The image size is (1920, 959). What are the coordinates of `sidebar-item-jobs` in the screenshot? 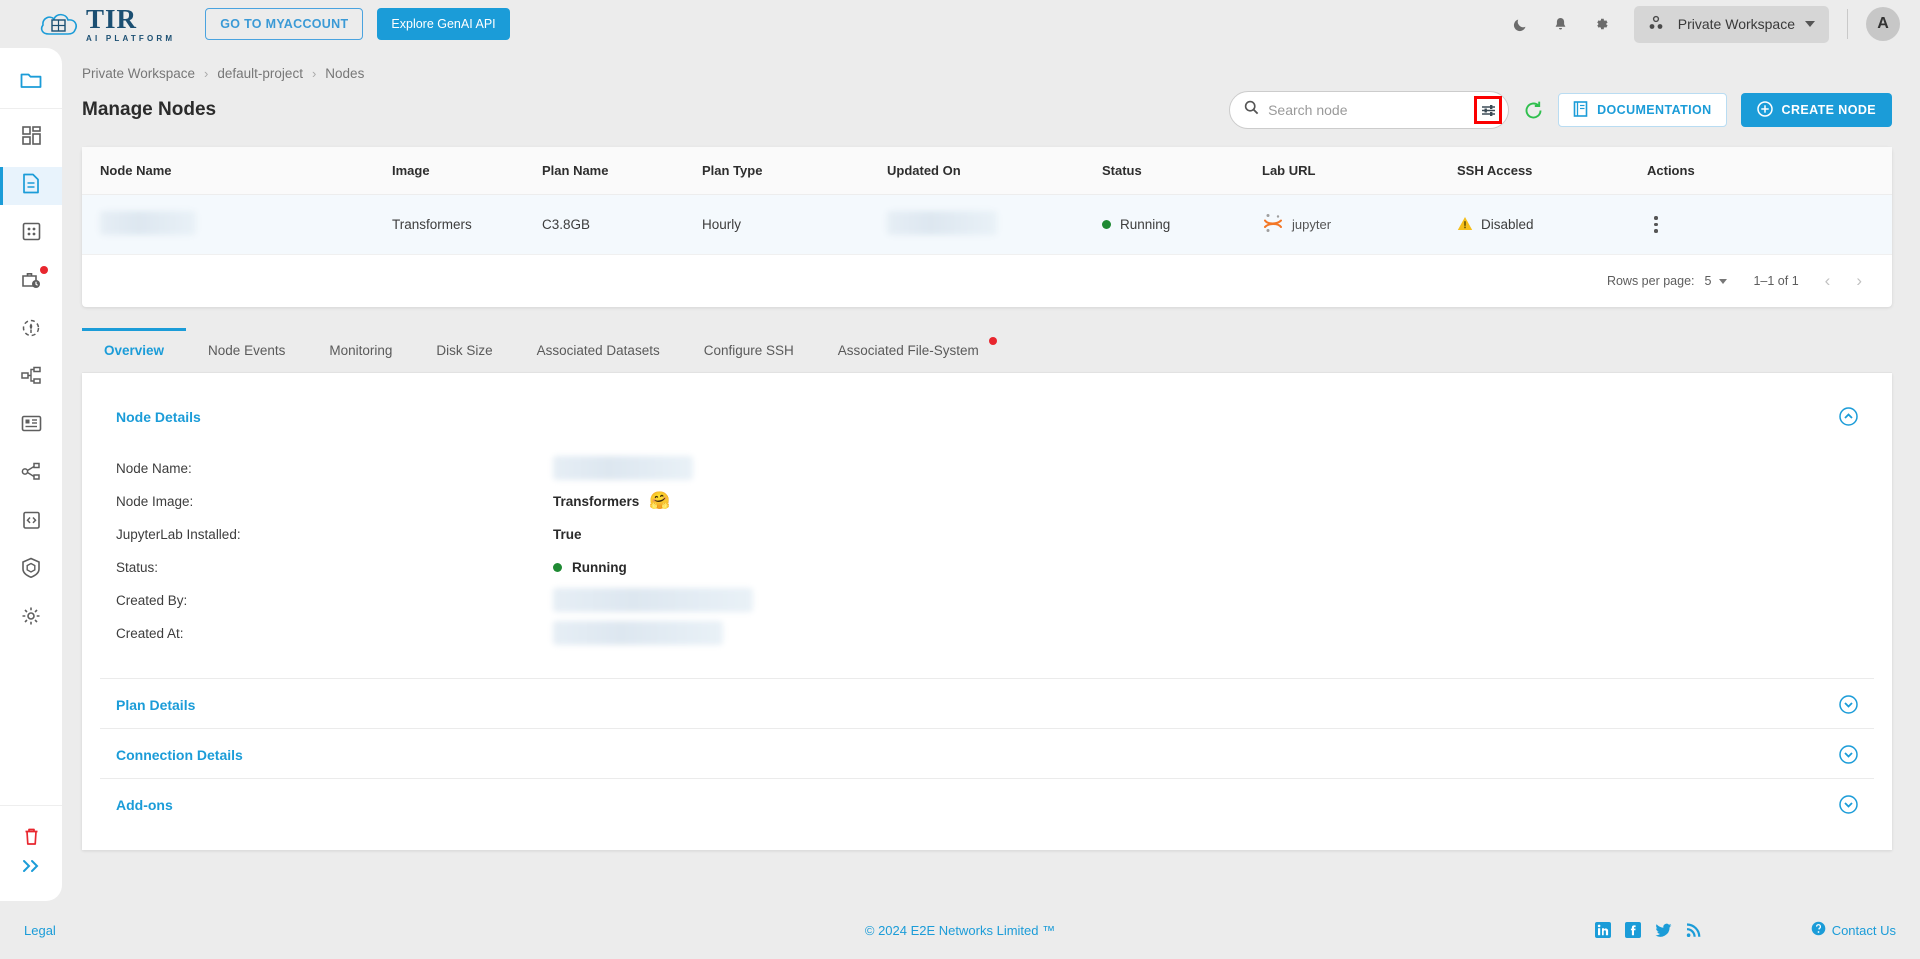 It's located at (31, 282).